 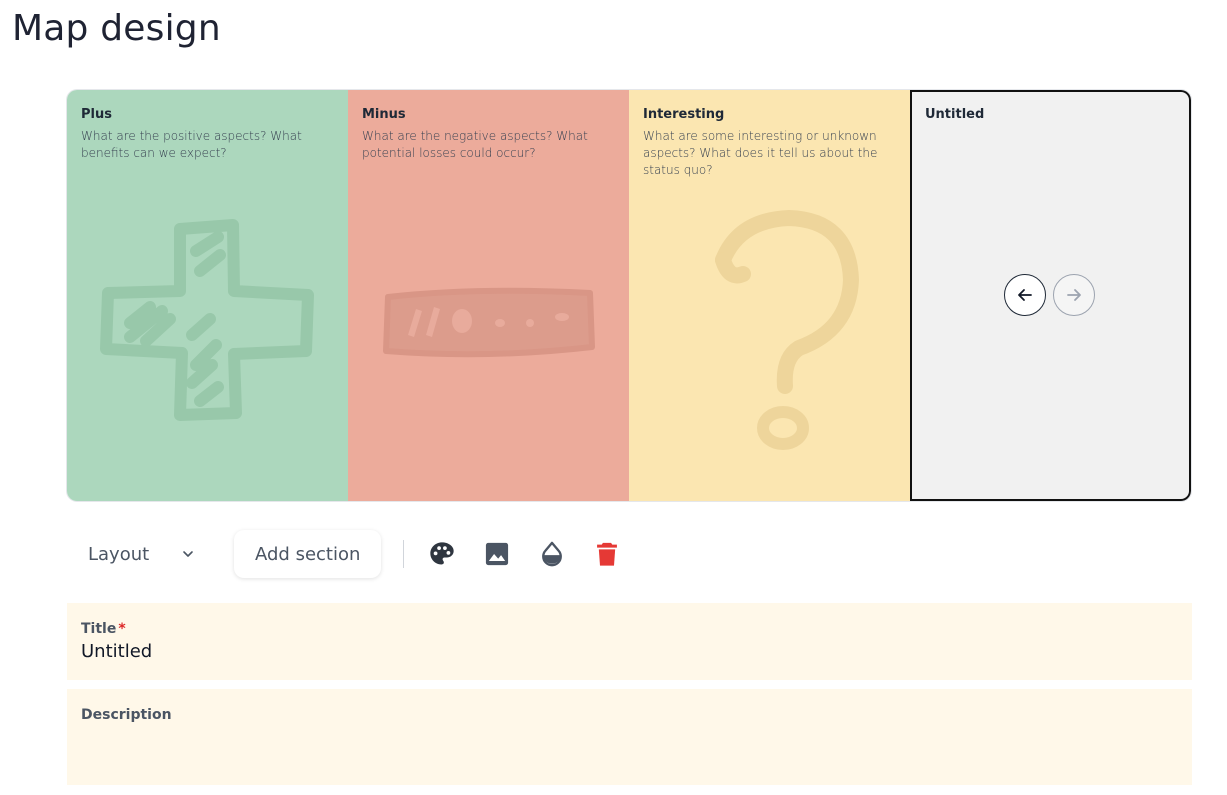 I want to click on opacity-button, so click(x=552, y=554).